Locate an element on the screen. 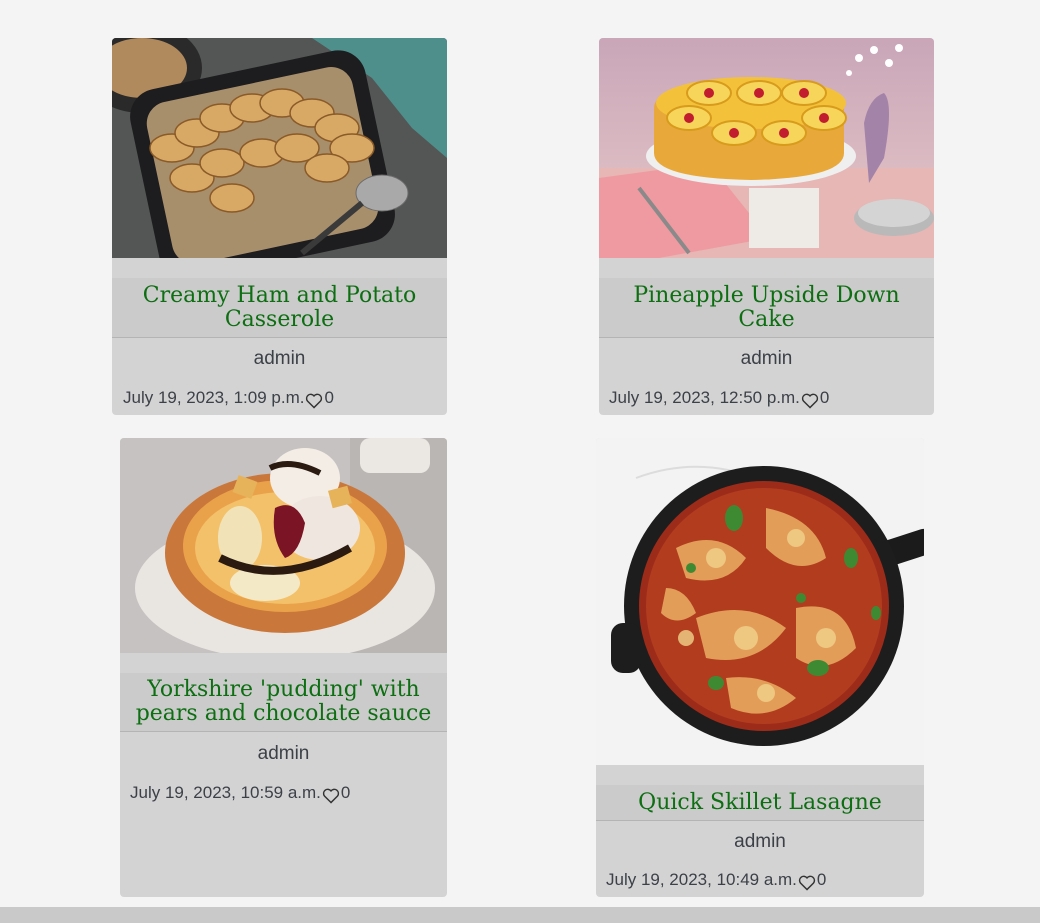 This screenshot has height=923, width=1040. post-meta: July 19, 2023, 10:49 a.m. 0 is located at coordinates (716, 880).